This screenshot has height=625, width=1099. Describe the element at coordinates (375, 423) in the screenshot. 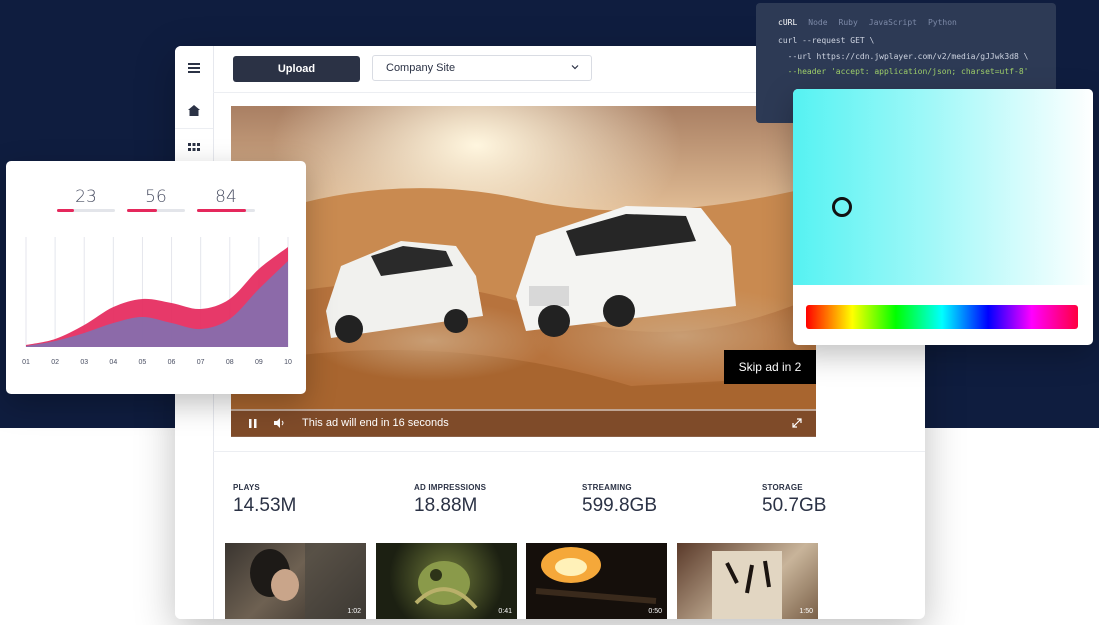

I see `ad-status-text: This ad will end in 16 seconds` at that location.